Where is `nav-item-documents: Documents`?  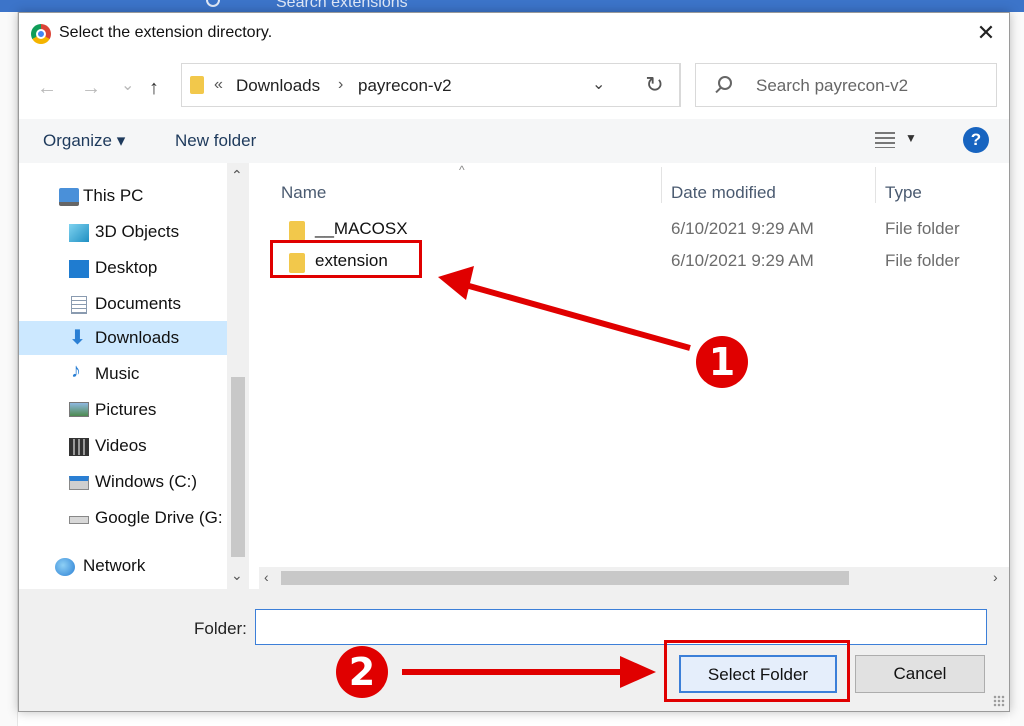
nav-item-documents: Documents is located at coordinates (123, 304).